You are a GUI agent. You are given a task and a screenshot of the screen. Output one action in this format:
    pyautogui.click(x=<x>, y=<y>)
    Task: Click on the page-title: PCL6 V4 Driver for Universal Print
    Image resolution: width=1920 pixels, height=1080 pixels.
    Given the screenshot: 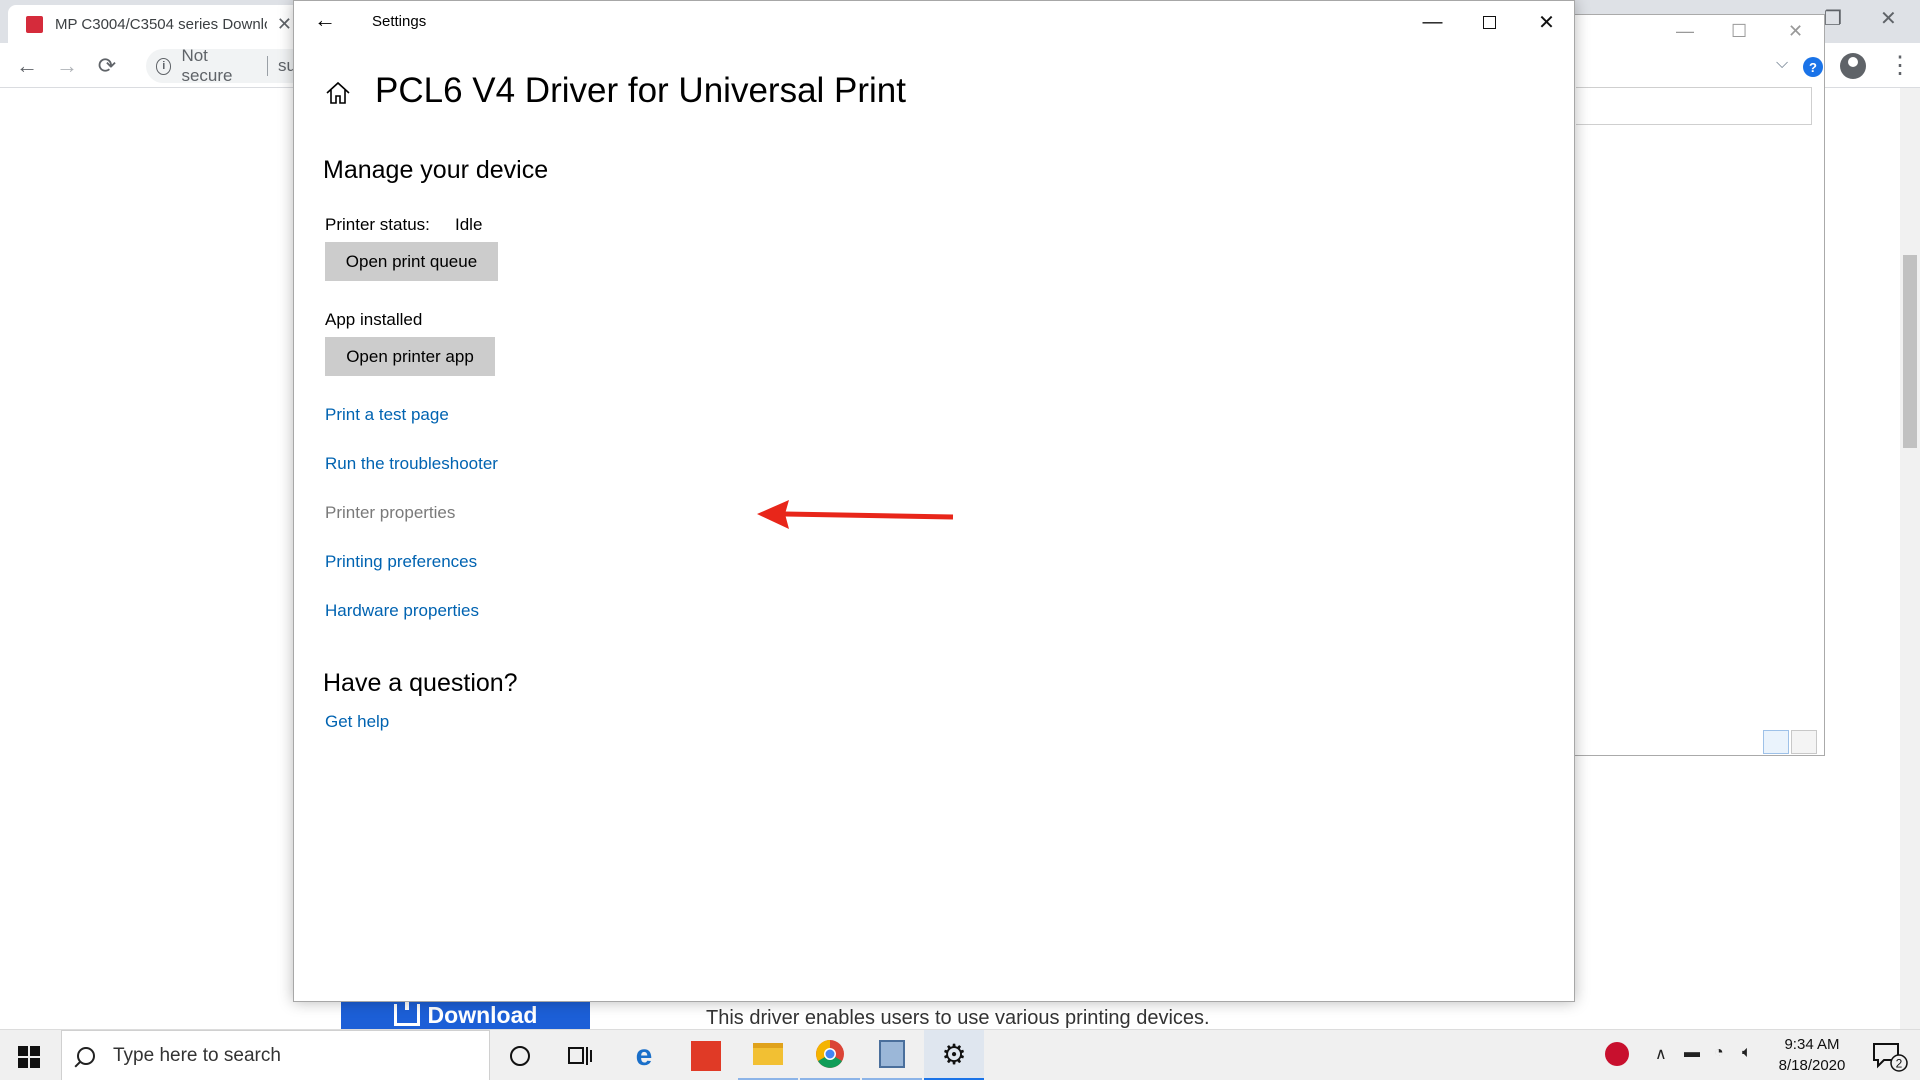 What is the action you would take?
    pyautogui.click(x=640, y=90)
    